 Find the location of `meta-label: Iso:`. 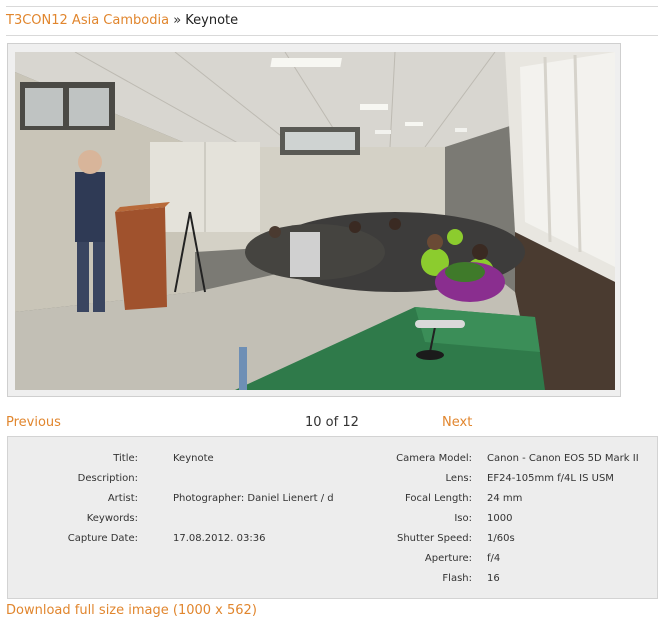

meta-label: Iso: is located at coordinates (463, 518).